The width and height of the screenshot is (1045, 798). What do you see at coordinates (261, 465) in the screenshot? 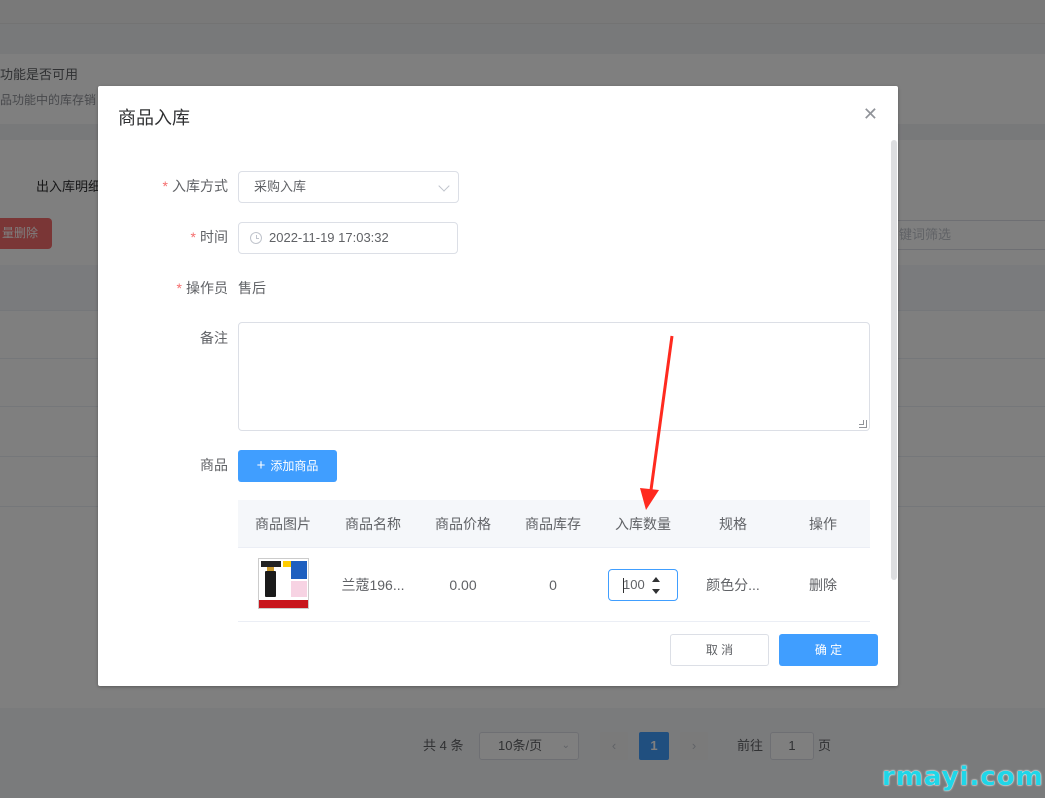
I see `plus-icon: +` at bounding box center [261, 465].